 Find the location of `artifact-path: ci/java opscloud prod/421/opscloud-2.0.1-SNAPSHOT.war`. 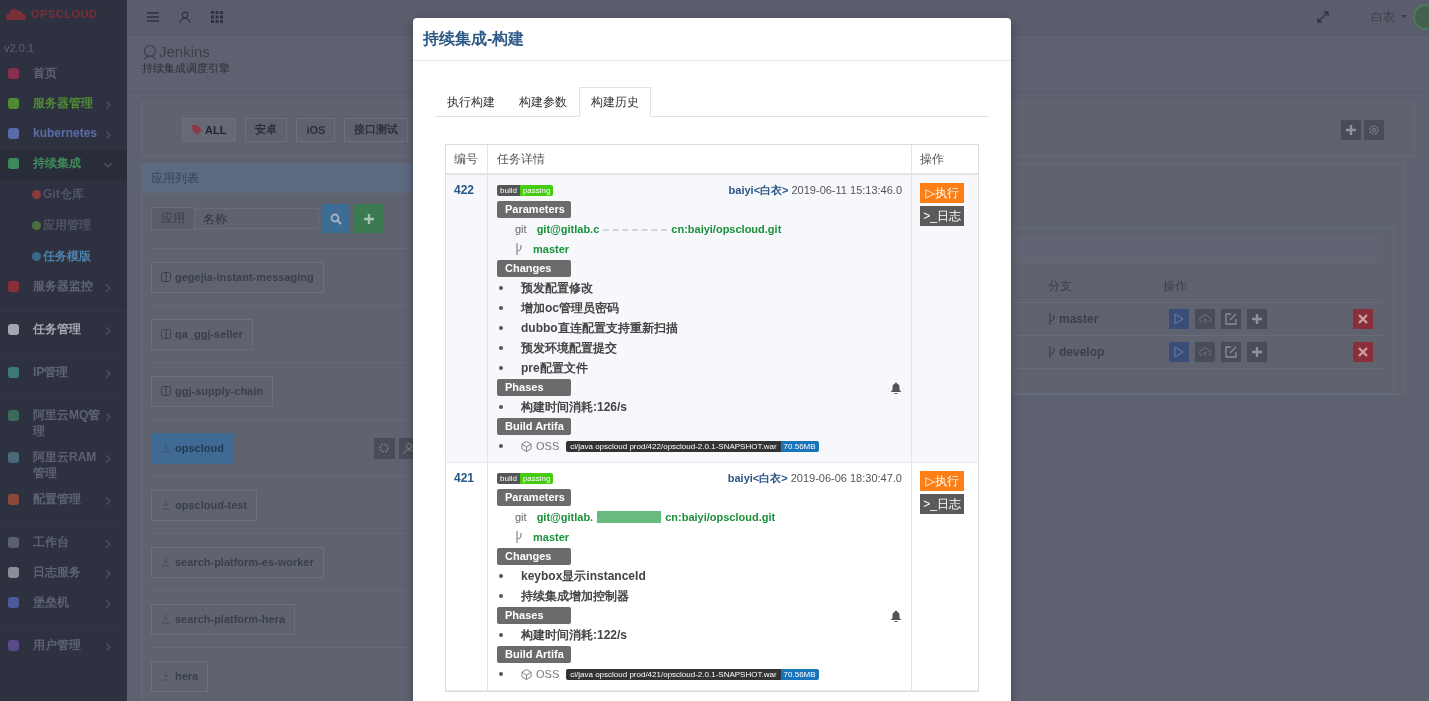

artifact-path: ci/java opscloud prod/421/opscloud-2.0.1-SNAPSHOT.war is located at coordinates (673, 674).